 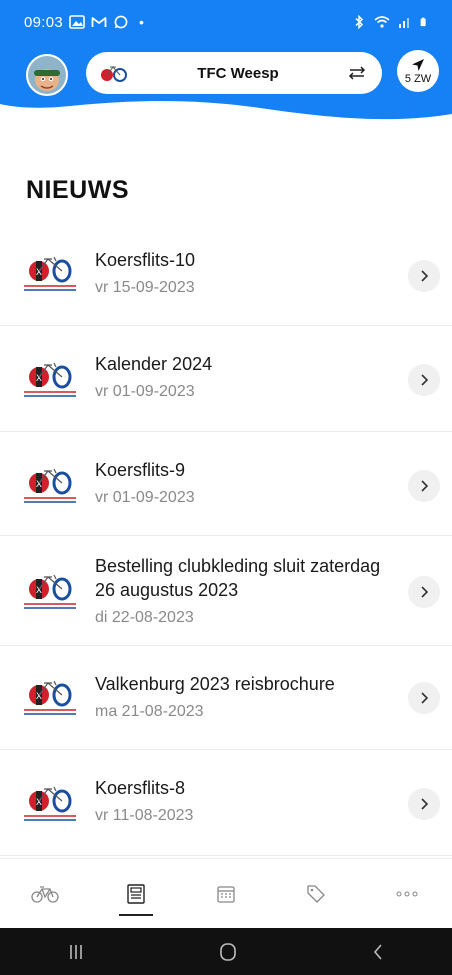 I want to click on nav-more, so click(x=407, y=894).